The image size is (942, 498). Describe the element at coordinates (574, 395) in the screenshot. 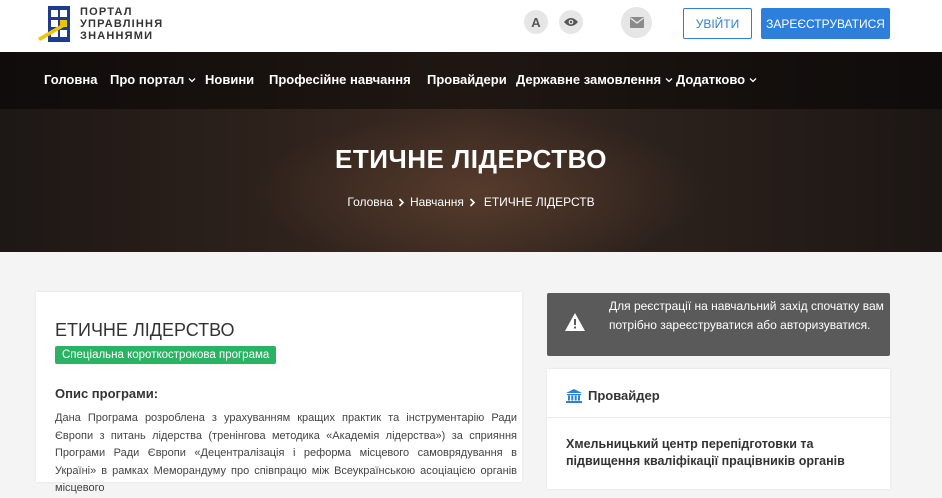

I see `institution-icon` at that location.